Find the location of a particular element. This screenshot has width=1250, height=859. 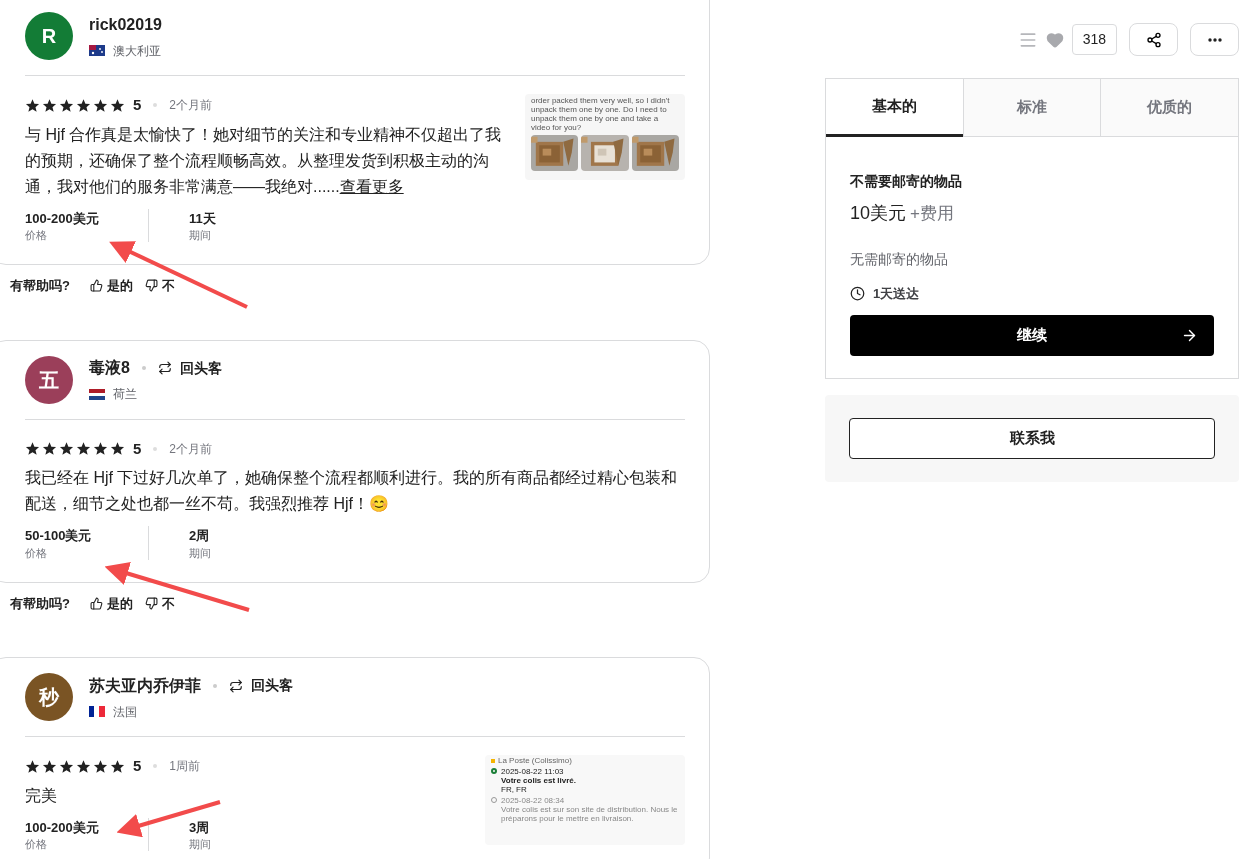

avatar: 秒 is located at coordinates (49, 697).